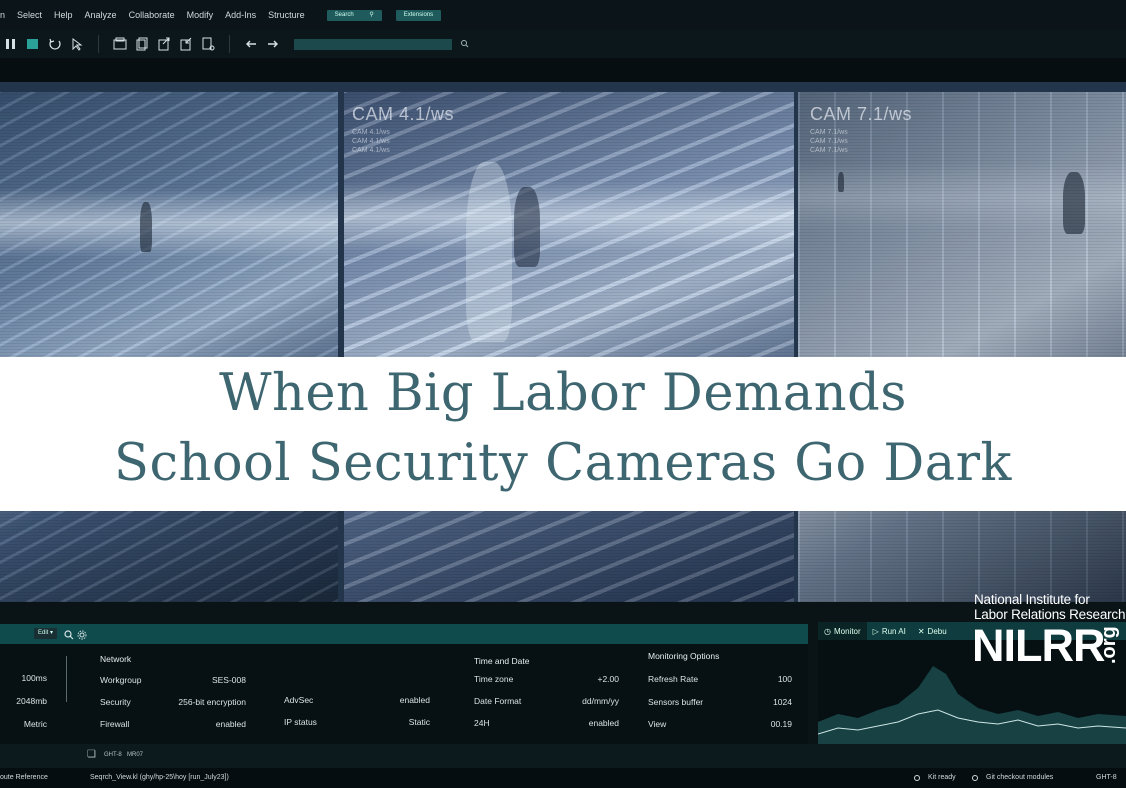  I want to click on tab-label: Debu, so click(937, 631).